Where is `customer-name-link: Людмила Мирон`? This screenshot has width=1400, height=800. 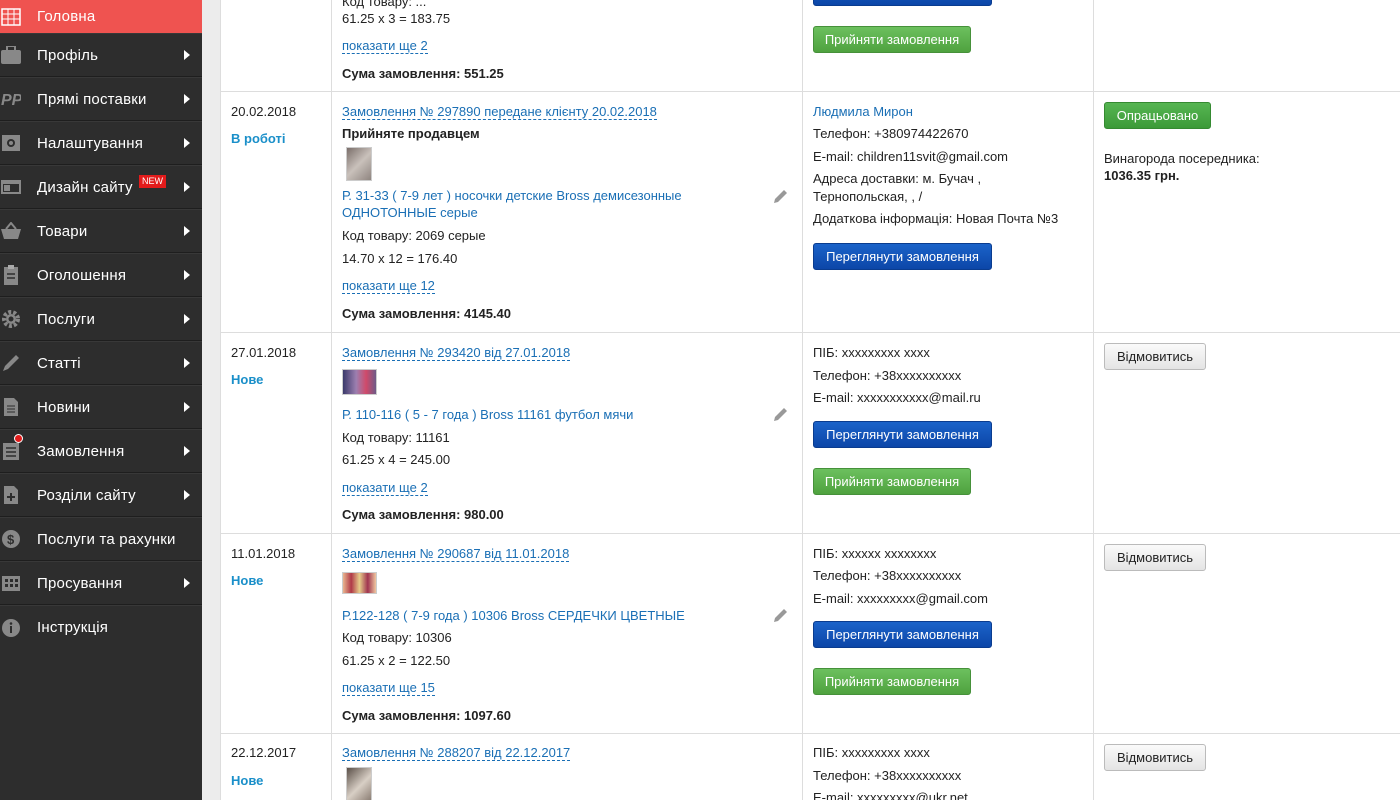
customer-name-link: Людмила Мирон is located at coordinates (863, 111).